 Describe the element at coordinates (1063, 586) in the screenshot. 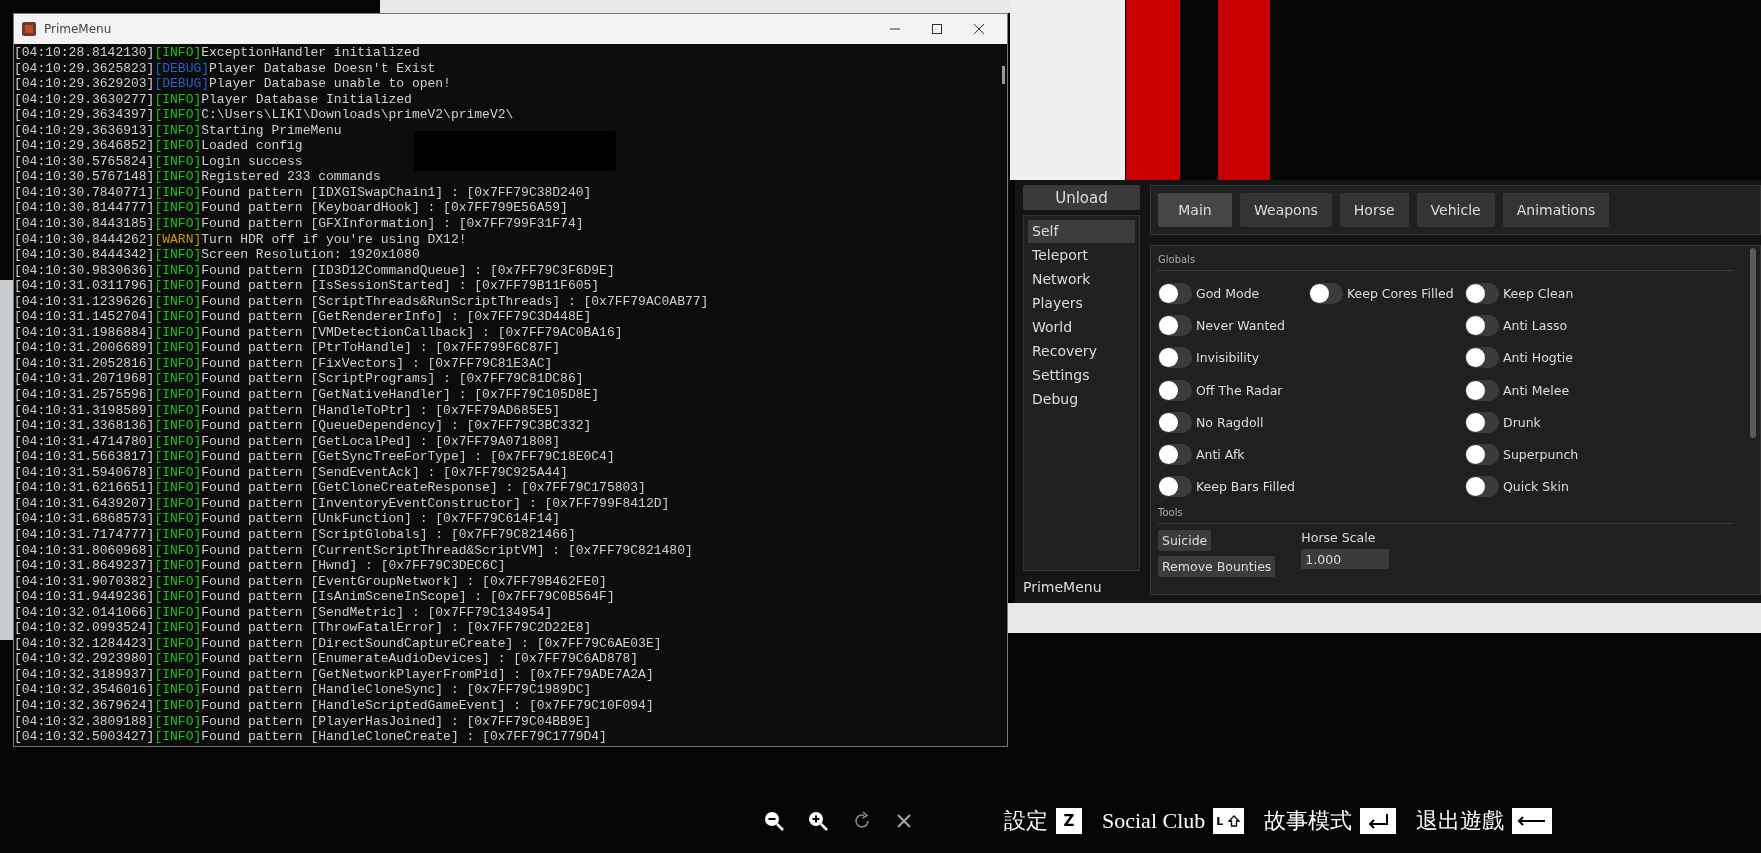

I see `menu-footer-title: PrimeMenu` at that location.